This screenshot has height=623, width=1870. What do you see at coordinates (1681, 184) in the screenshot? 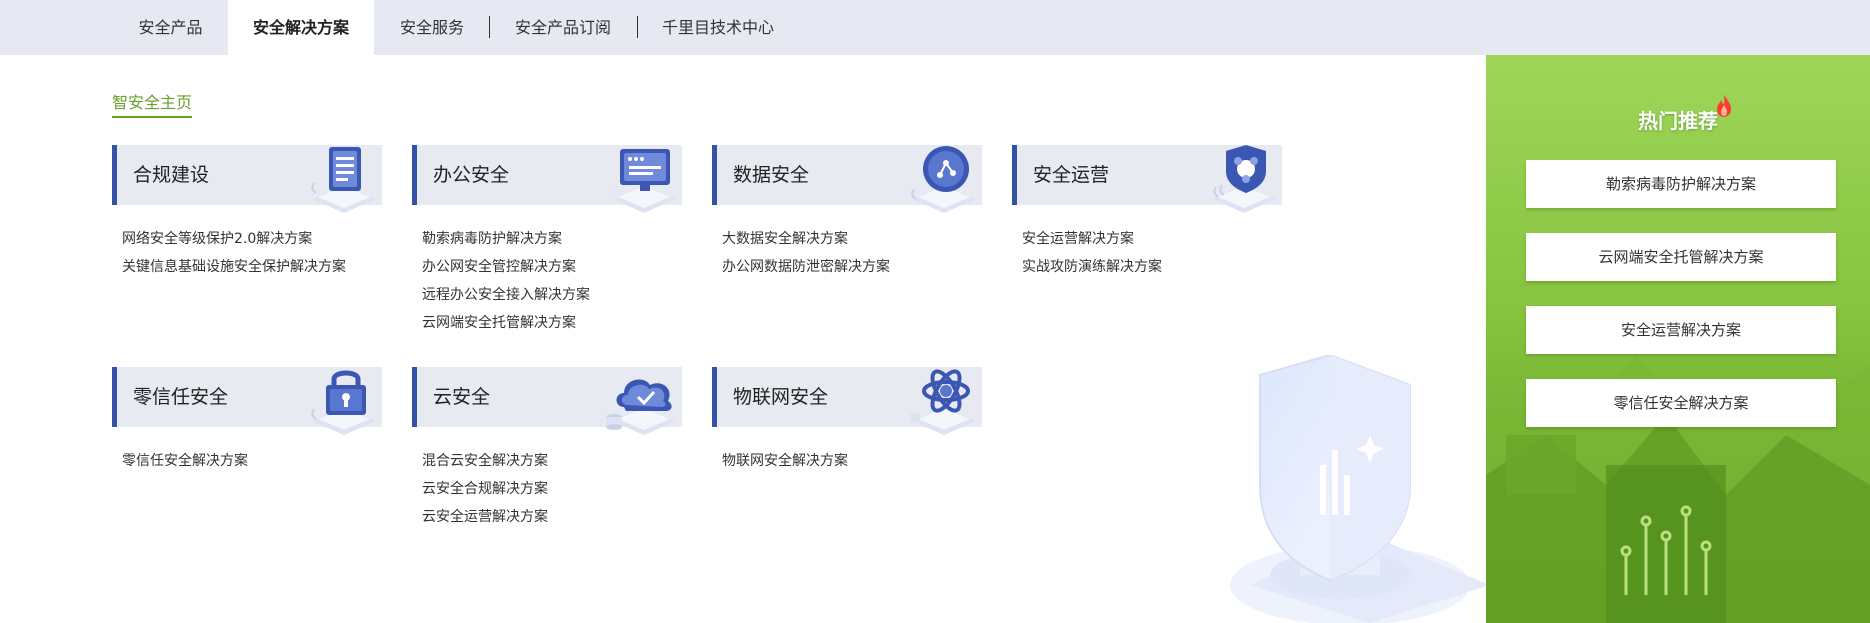
I see `hot-item-button: 勒索病毒防护解决方案` at bounding box center [1681, 184].